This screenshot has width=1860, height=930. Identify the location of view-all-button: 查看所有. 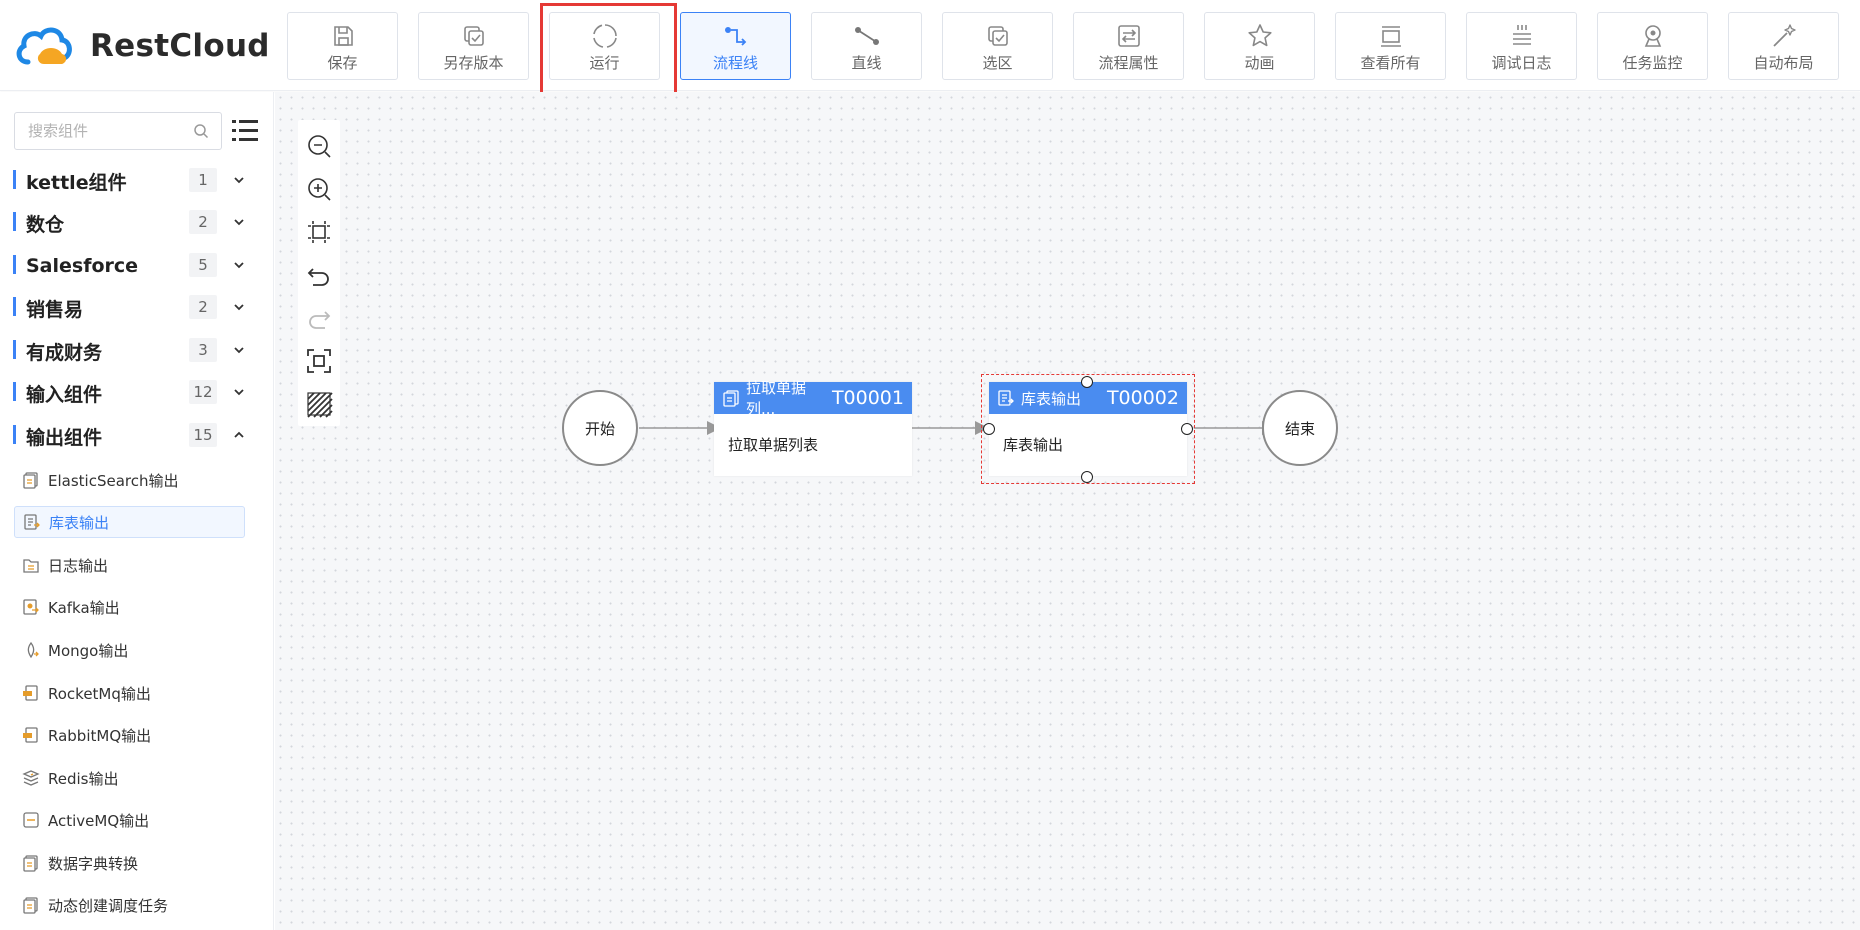
(1390, 46).